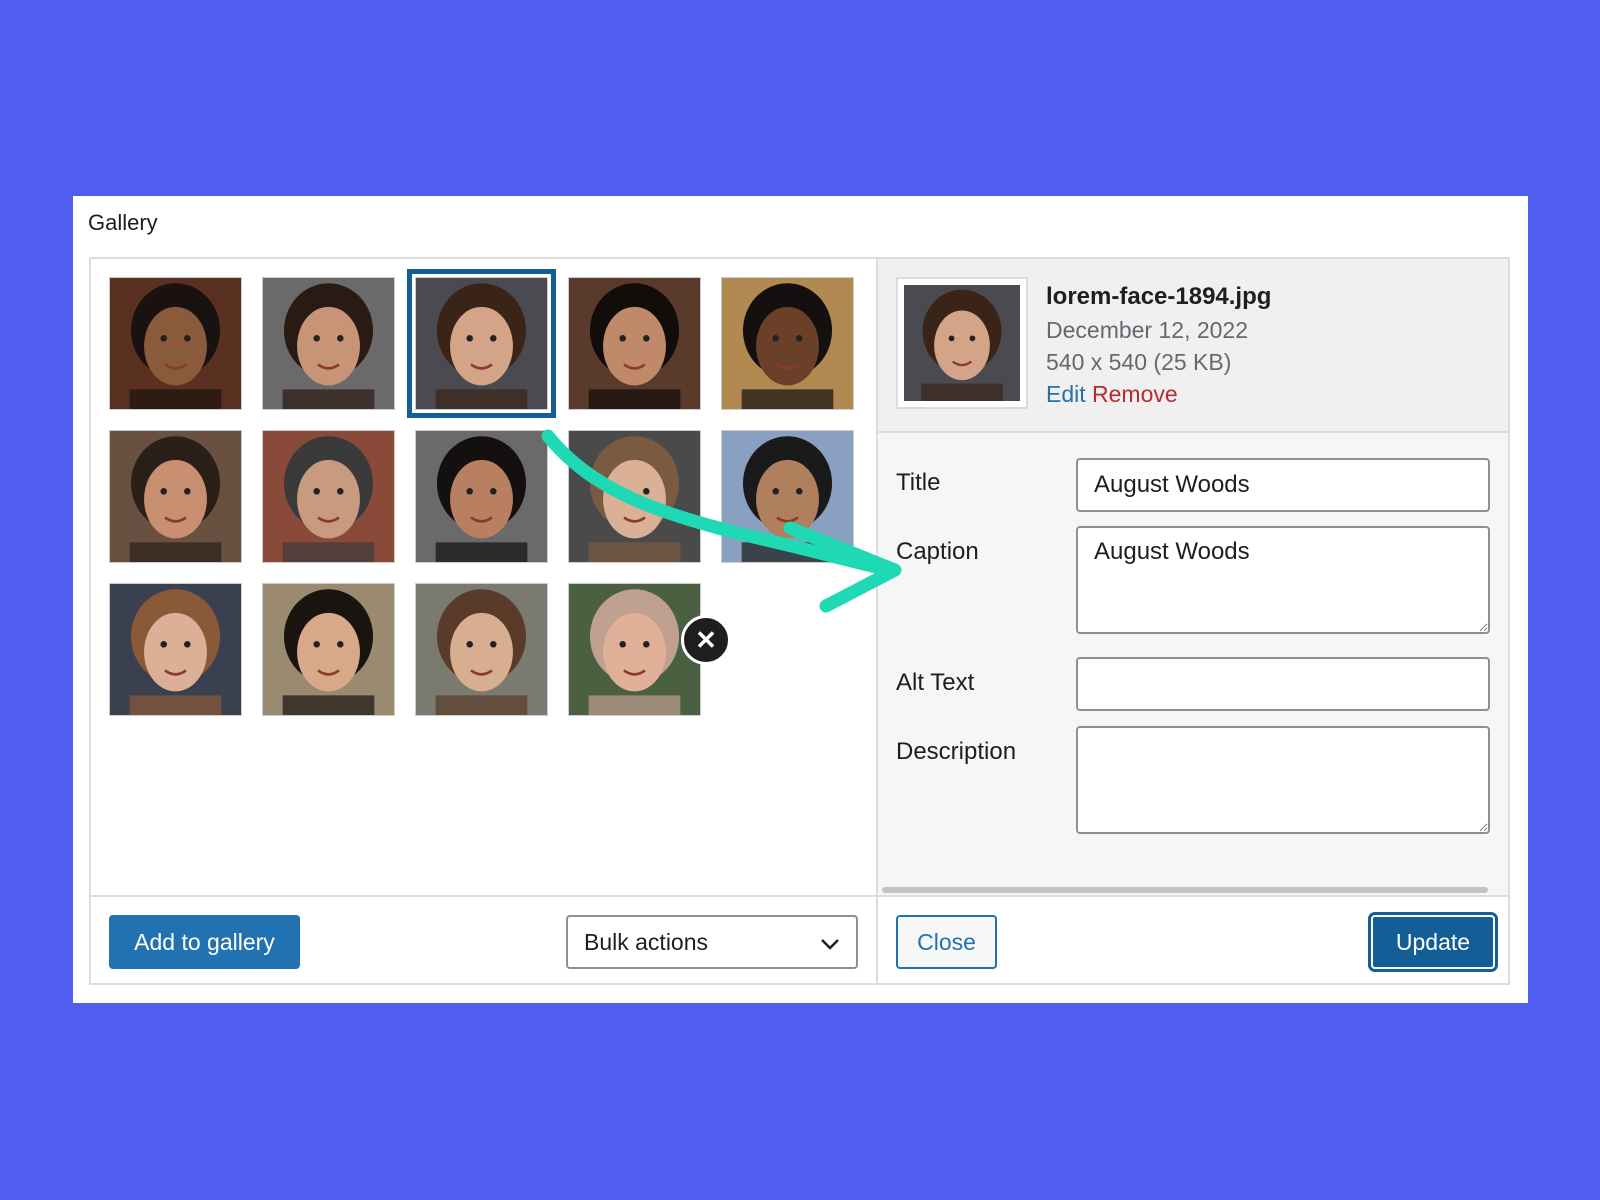 The image size is (1600, 1200). Describe the element at coordinates (1159, 296) in the screenshot. I see `file-name: lorem-face-1894.jpg` at that location.